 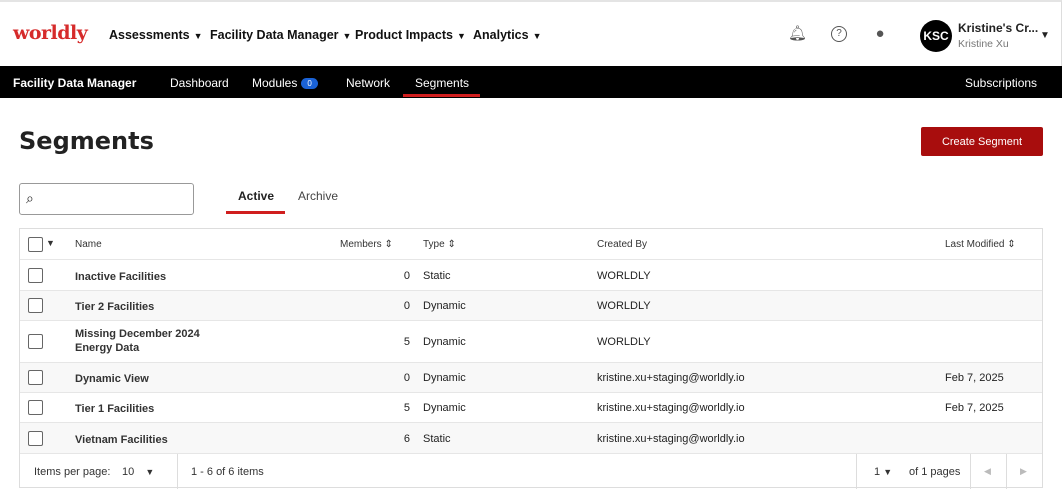 I want to click on search-icon: ⌕, so click(x=30, y=198).